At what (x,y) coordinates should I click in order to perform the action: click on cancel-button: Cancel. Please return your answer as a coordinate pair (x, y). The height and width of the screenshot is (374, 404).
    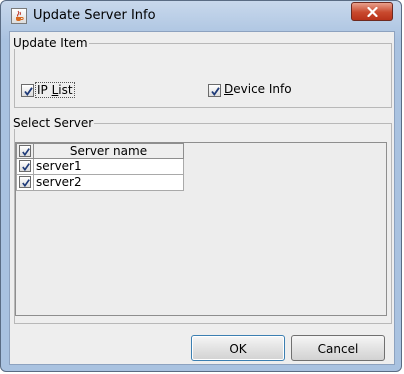
    Looking at the image, I should click on (338, 348).